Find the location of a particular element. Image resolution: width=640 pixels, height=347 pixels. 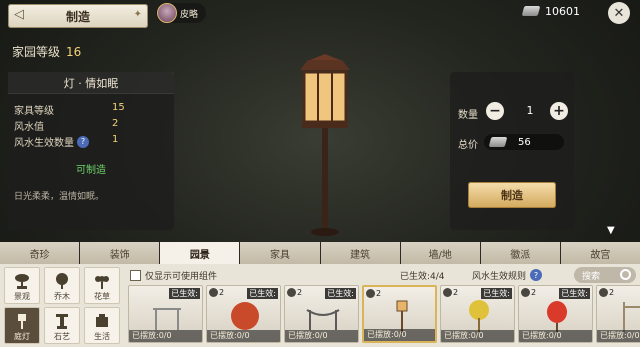

stat-value: 2 is located at coordinates (115, 123).